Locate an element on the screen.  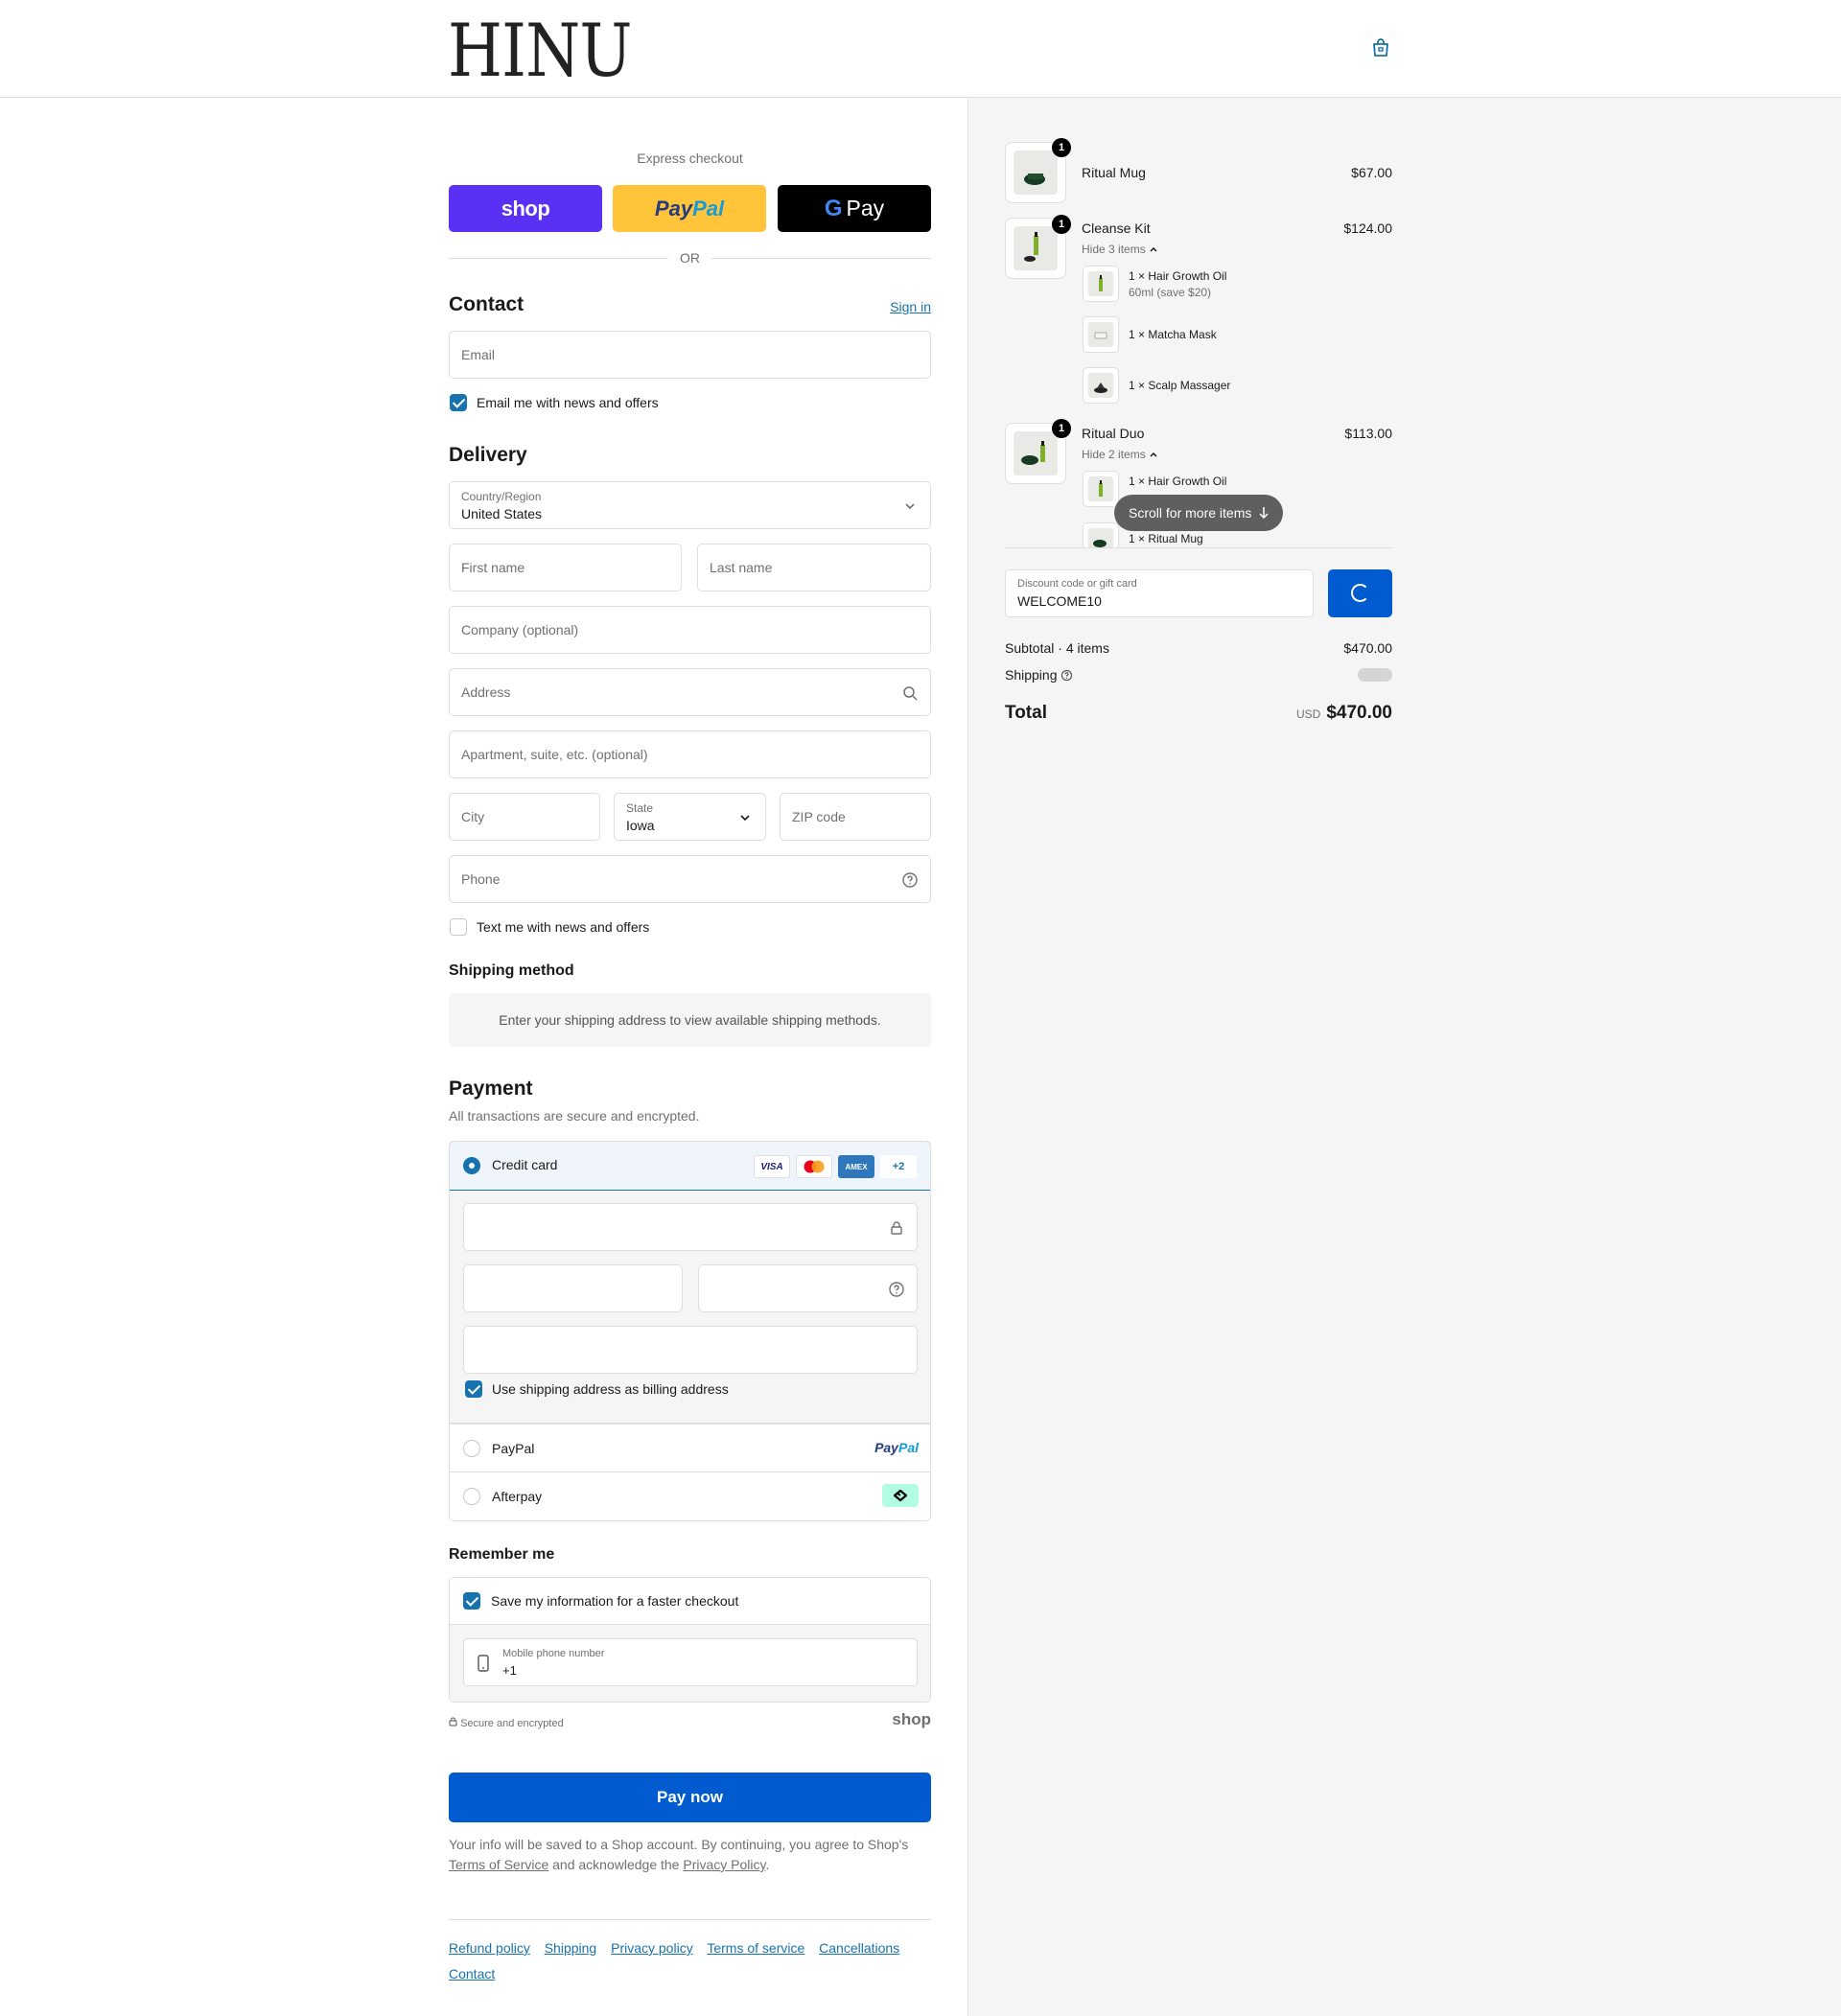
terms-of-service-link: Terms of Service is located at coordinates (499, 1864).